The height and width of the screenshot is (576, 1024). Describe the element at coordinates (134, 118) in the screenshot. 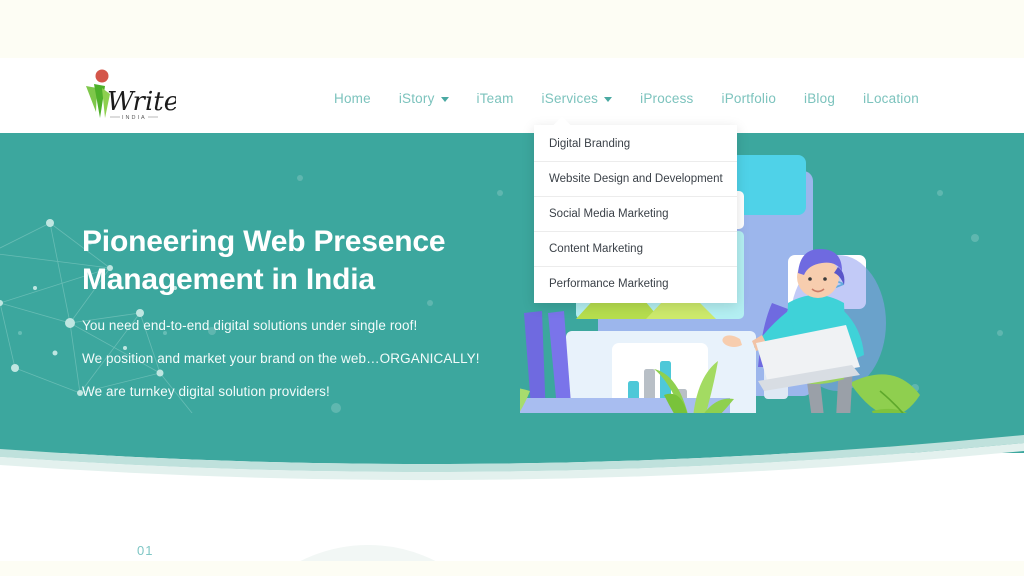

I see `svg-text: INDIA` at that location.